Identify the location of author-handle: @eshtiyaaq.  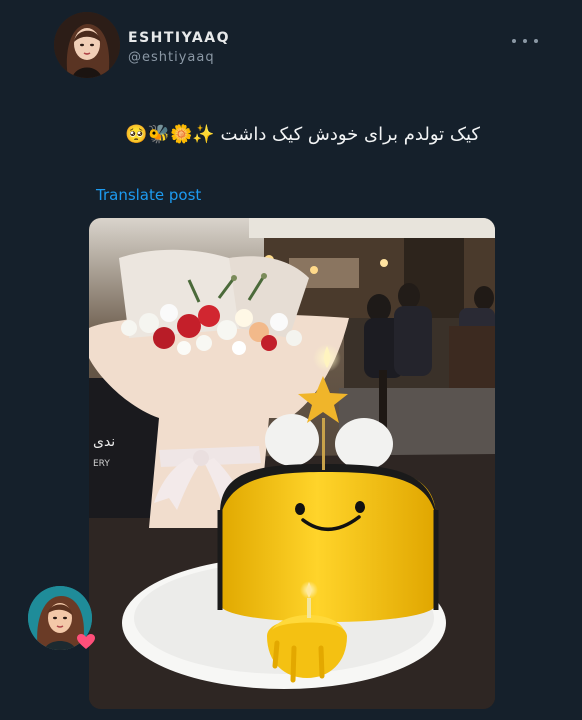
(171, 57).